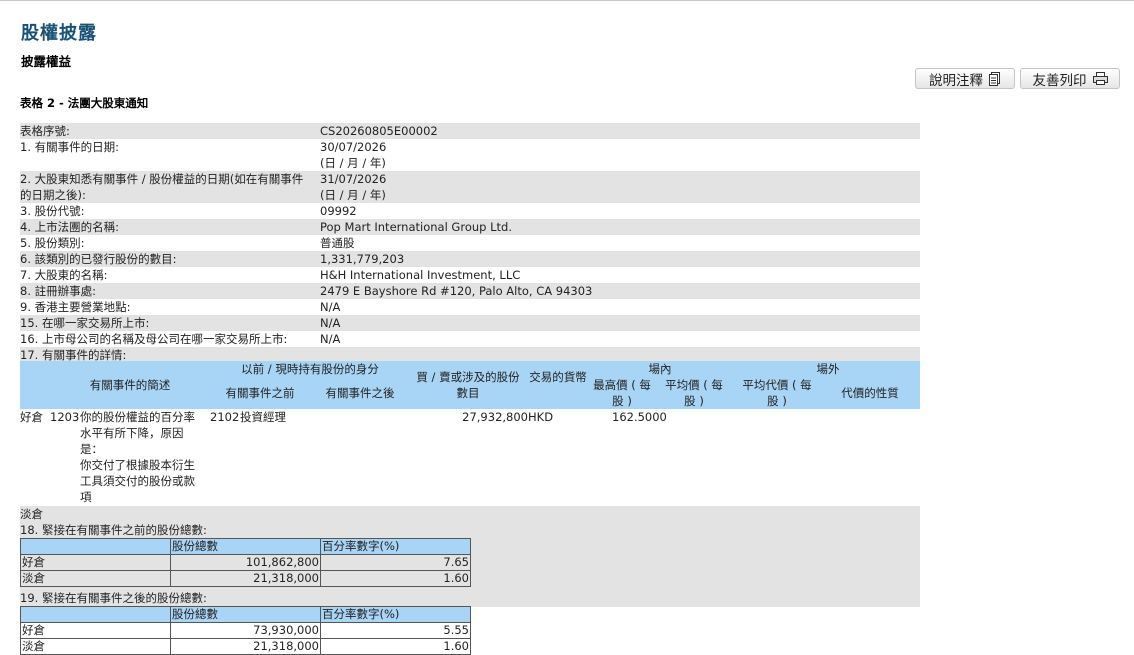 The image size is (1134, 655). What do you see at coordinates (70, 147) in the screenshot?
I see `info-label: 1. 有關事件的日期:` at bounding box center [70, 147].